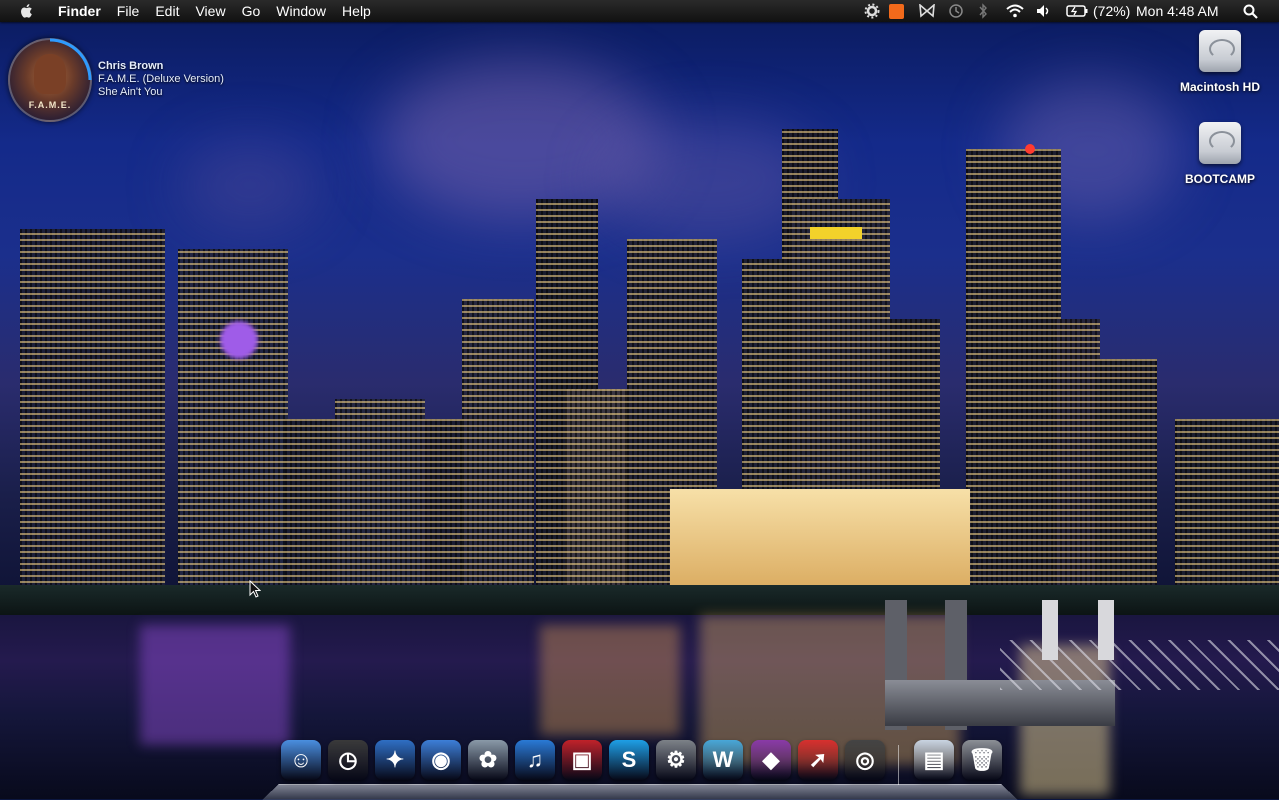 The width and height of the screenshot is (1279, 800). I want to click on battery-icon, so click(1077, 11).